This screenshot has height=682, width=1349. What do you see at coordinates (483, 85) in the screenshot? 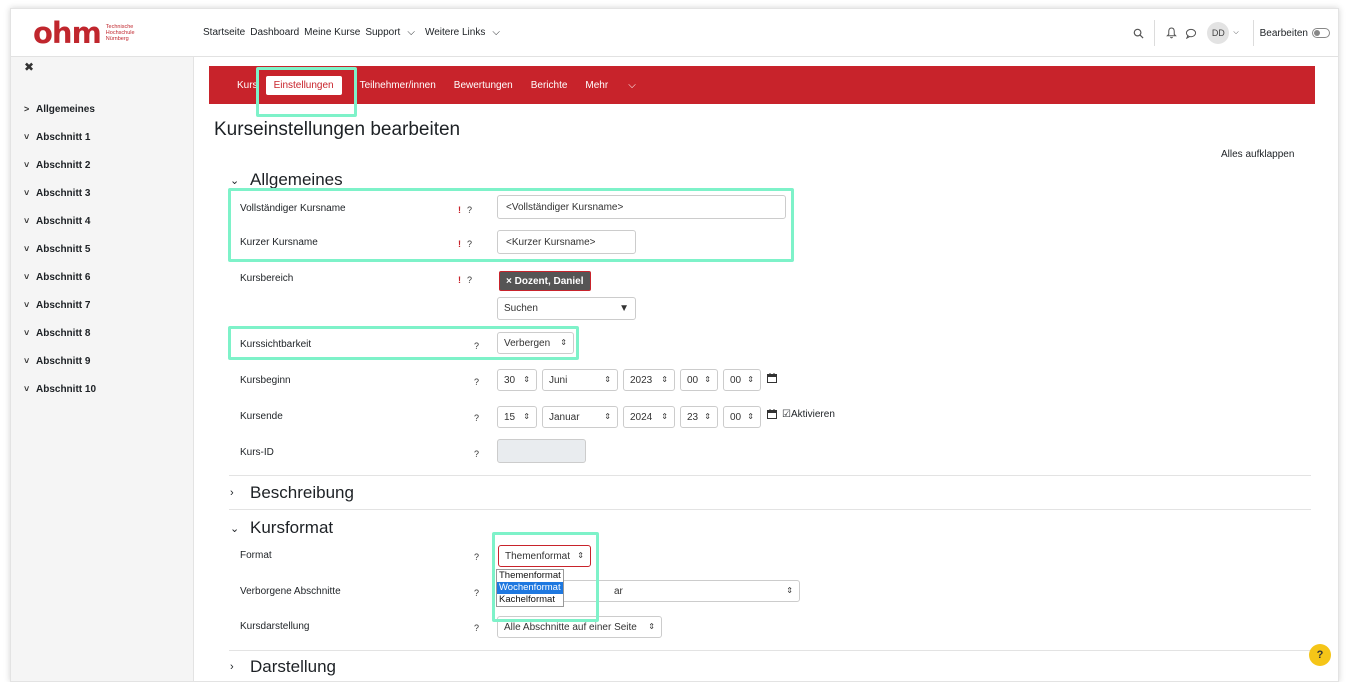
I see `tab-bewertungen: Bewertungen` at bounding box center [483, 85].